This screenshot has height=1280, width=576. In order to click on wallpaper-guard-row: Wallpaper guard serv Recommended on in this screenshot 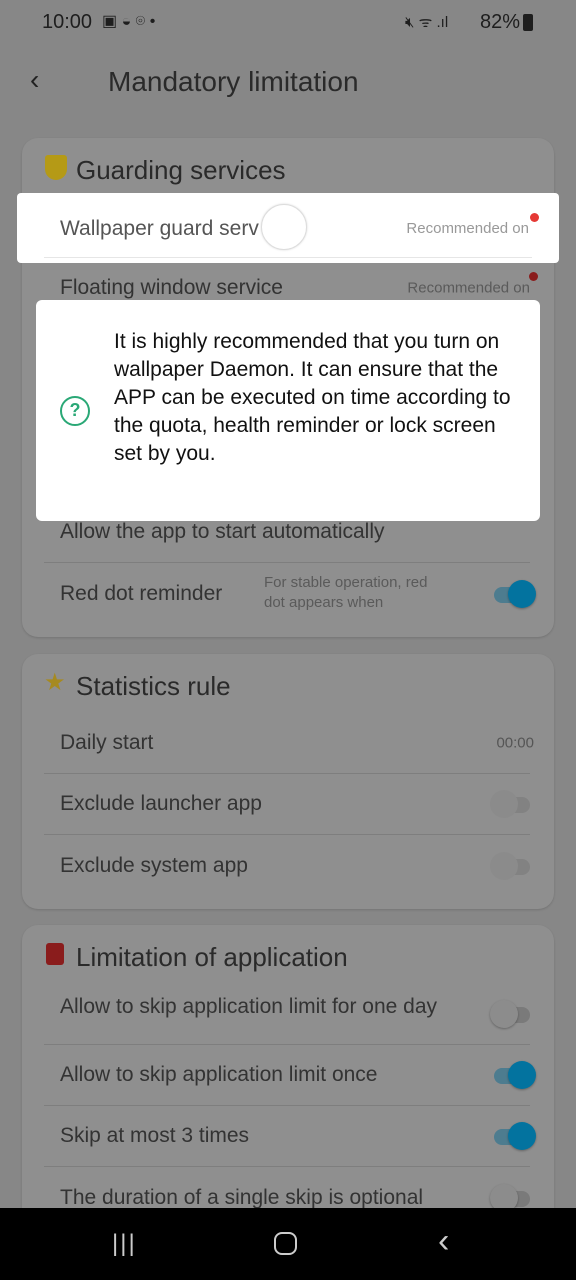, I will do `click(288, 228)`.